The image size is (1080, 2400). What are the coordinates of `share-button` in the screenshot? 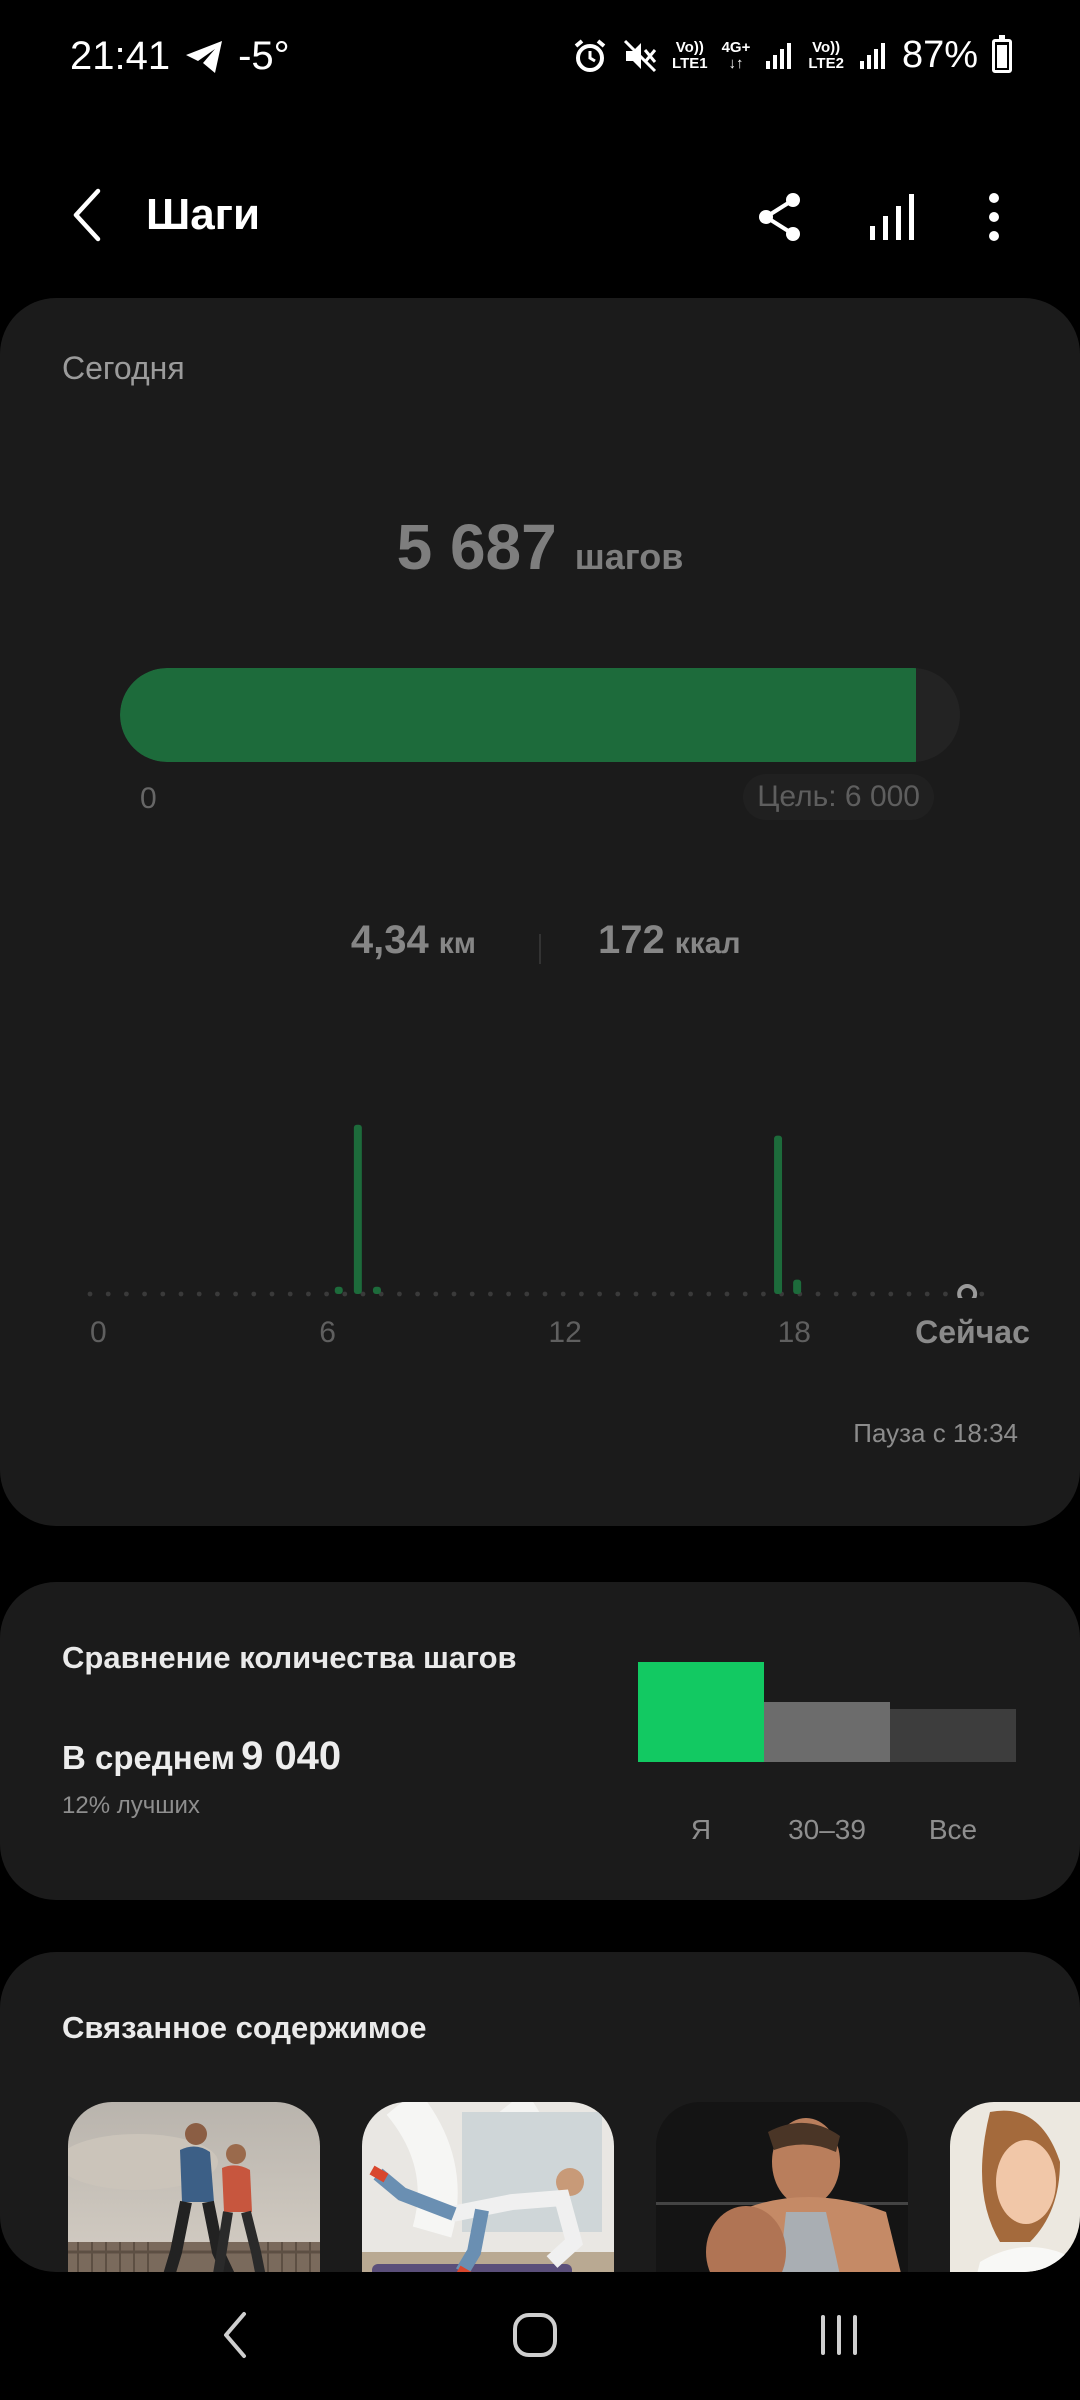 It's located at (780, 217).